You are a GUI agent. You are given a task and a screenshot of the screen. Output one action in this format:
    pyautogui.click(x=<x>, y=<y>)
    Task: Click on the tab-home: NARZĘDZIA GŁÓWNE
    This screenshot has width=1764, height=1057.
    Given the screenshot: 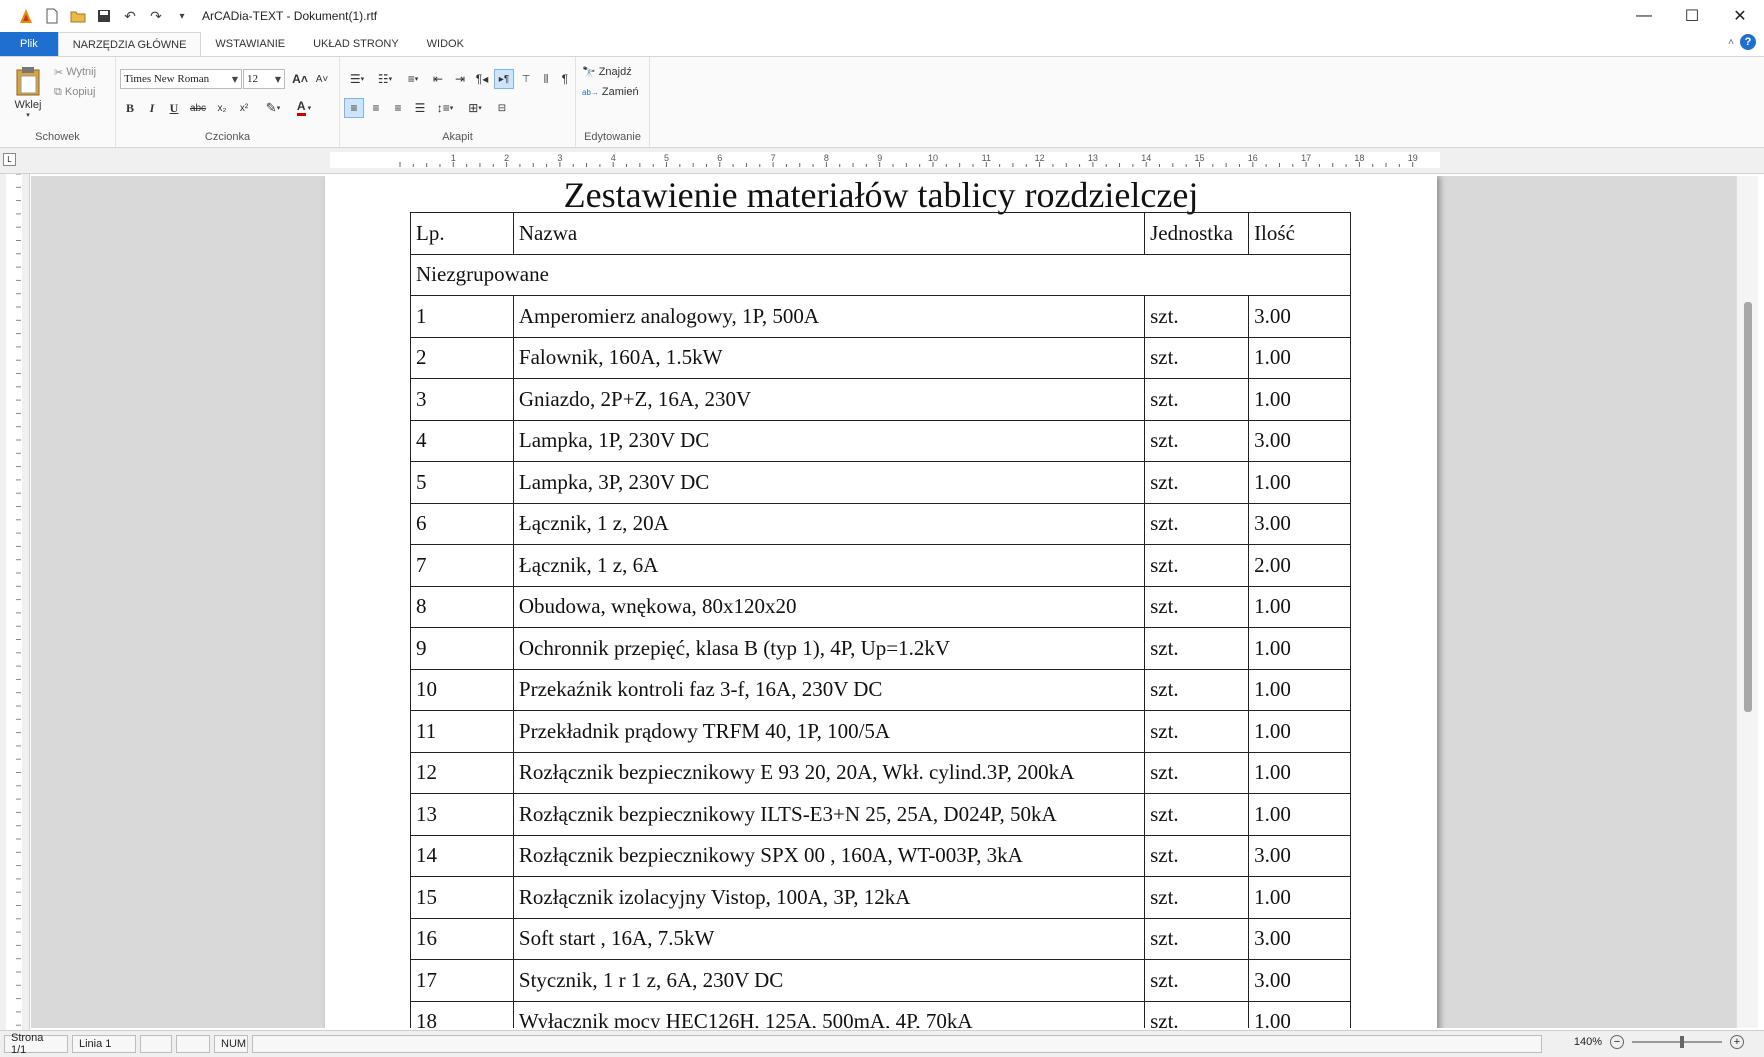 What is the action you would take?
    pyautogui.click(x=129, y=44)
    